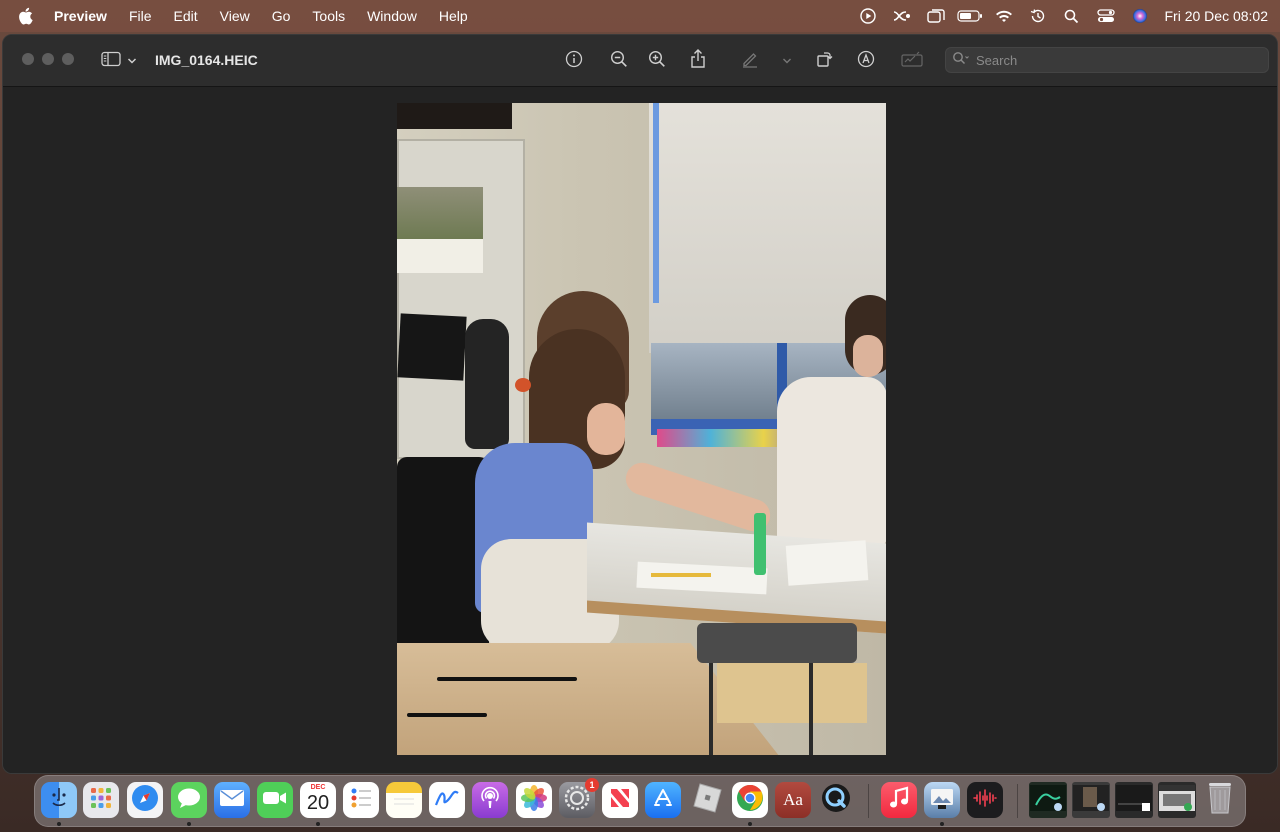  I want to click on dock-safari, so click(145, 800).